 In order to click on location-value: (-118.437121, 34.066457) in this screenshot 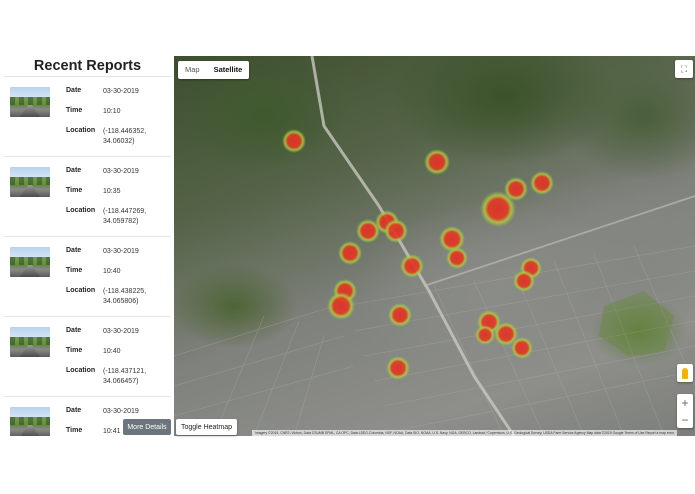, I will do `click(125, 376)`.